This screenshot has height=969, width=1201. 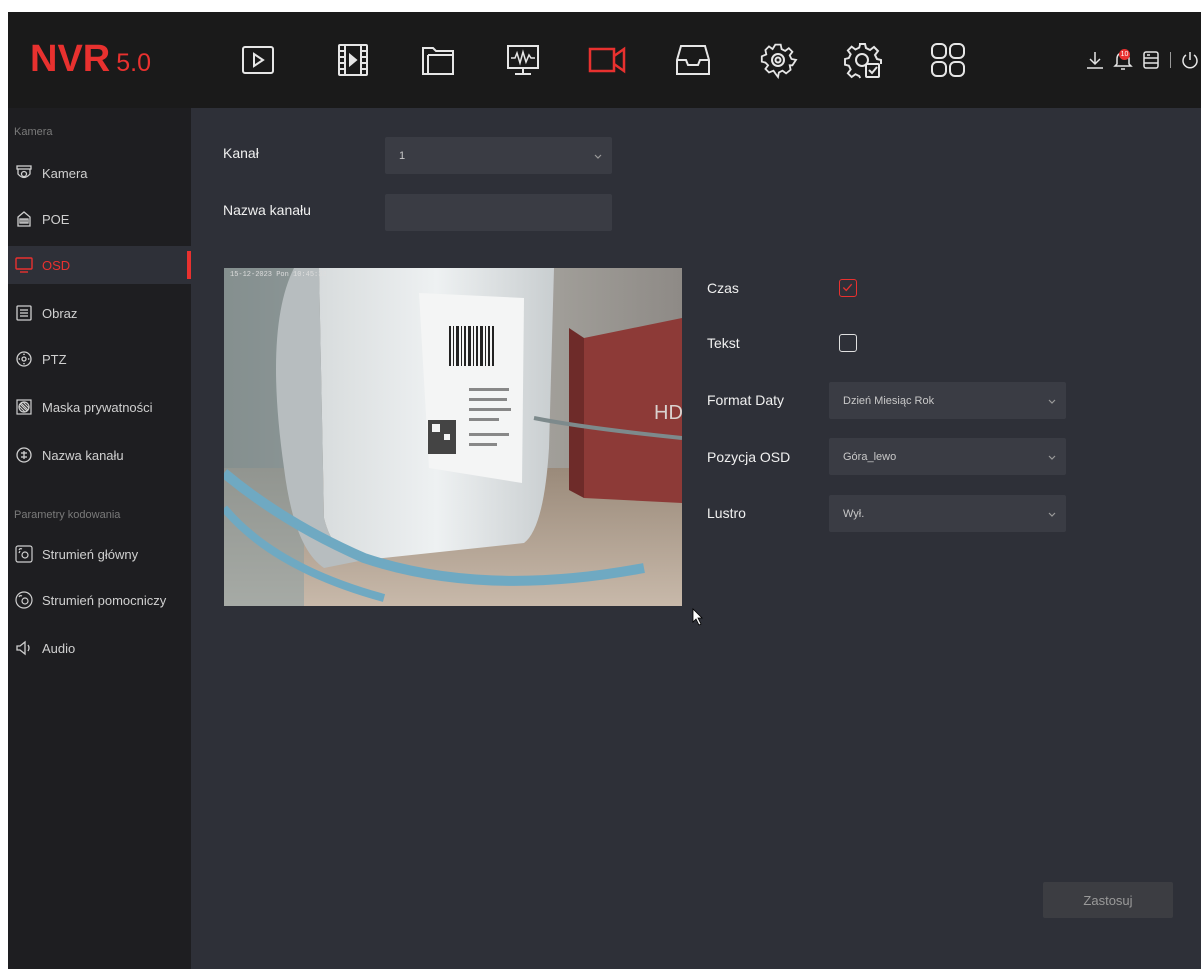 I want to click on top-navigation-bar: NVR 5.0 10, so click(x=604, y=60).